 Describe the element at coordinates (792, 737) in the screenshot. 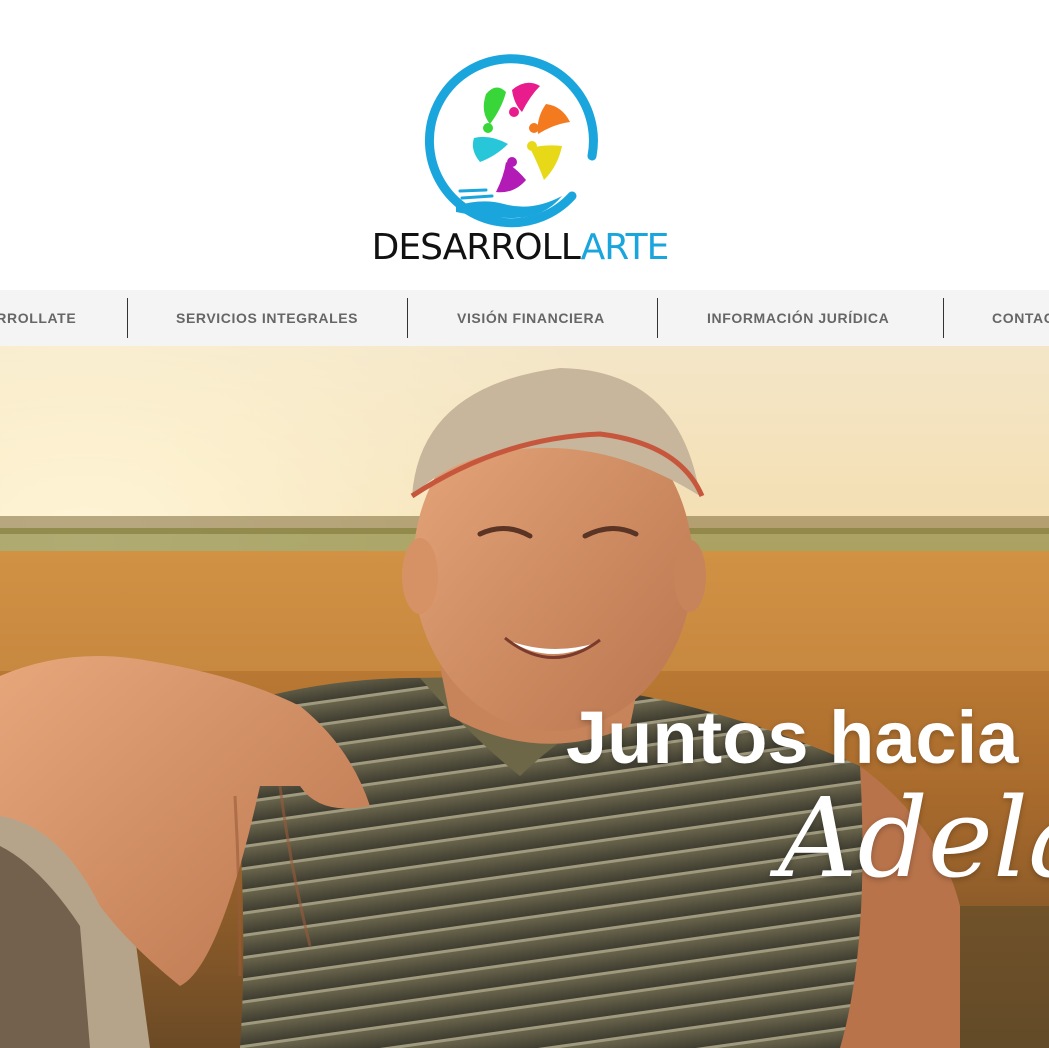

I see `hero-headline: Juntos hacia` at that location.